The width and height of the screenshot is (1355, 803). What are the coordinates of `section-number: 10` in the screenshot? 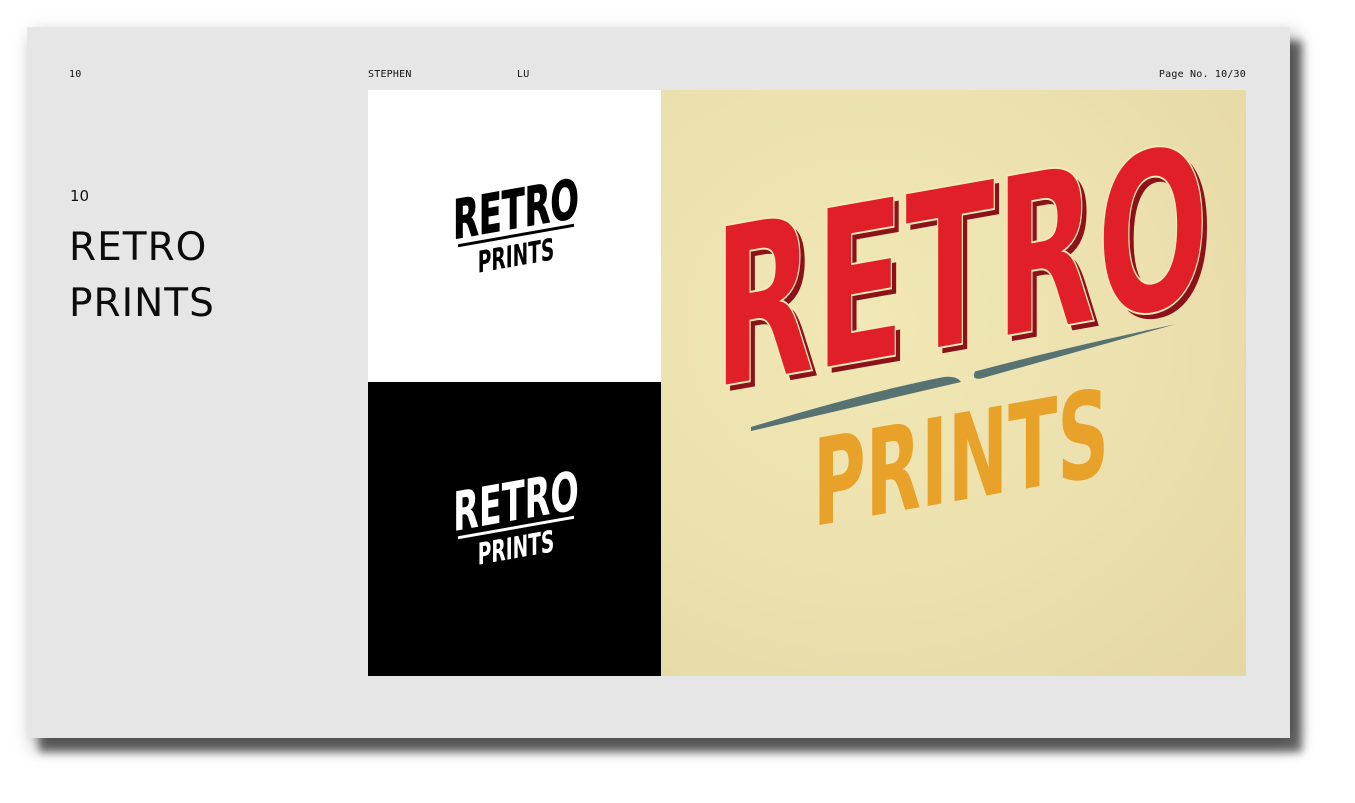 It's located at (80, 196).